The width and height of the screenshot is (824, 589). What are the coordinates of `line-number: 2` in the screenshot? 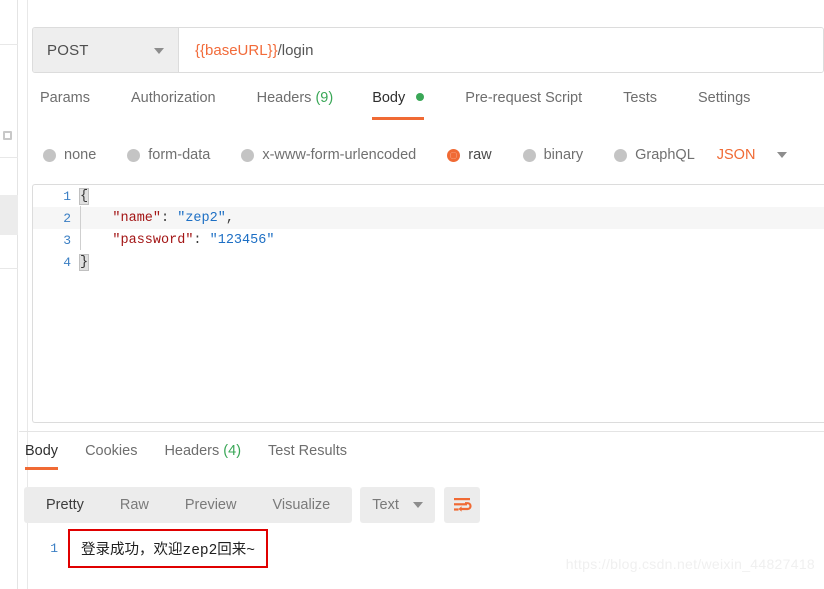 It's located at (67, 218).